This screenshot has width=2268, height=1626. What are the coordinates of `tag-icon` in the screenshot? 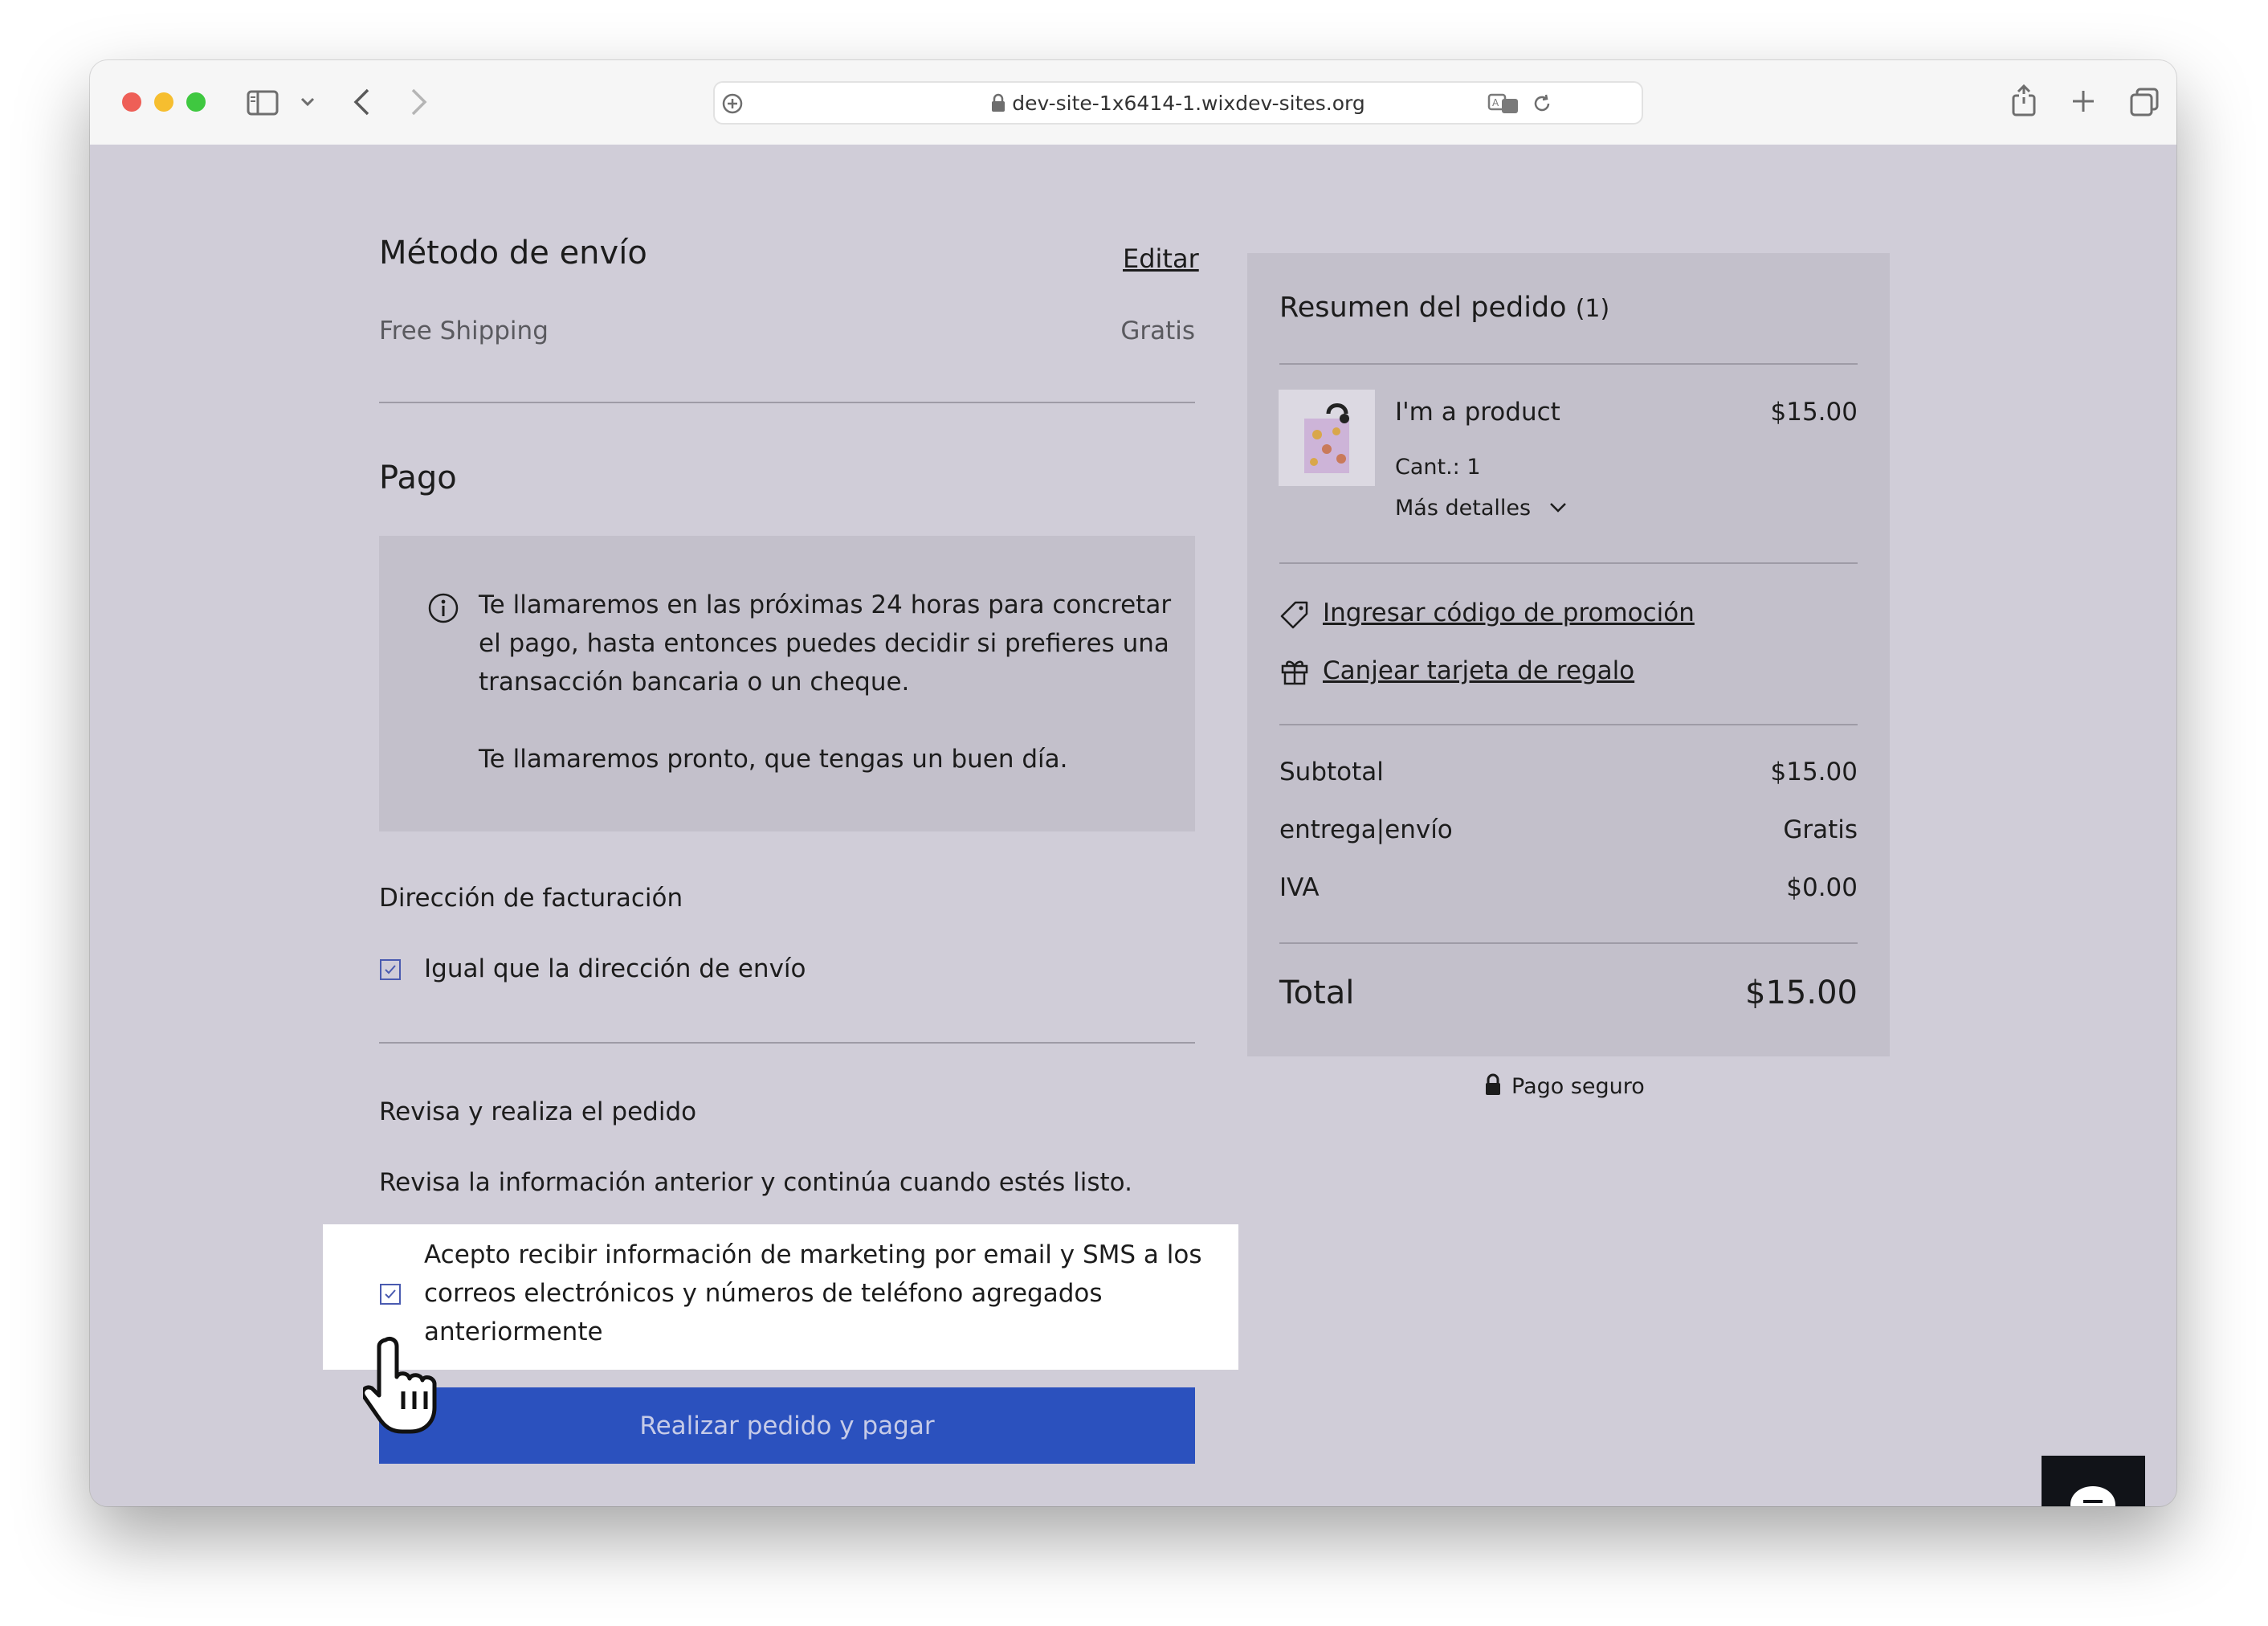 It's located at (1294, 615).